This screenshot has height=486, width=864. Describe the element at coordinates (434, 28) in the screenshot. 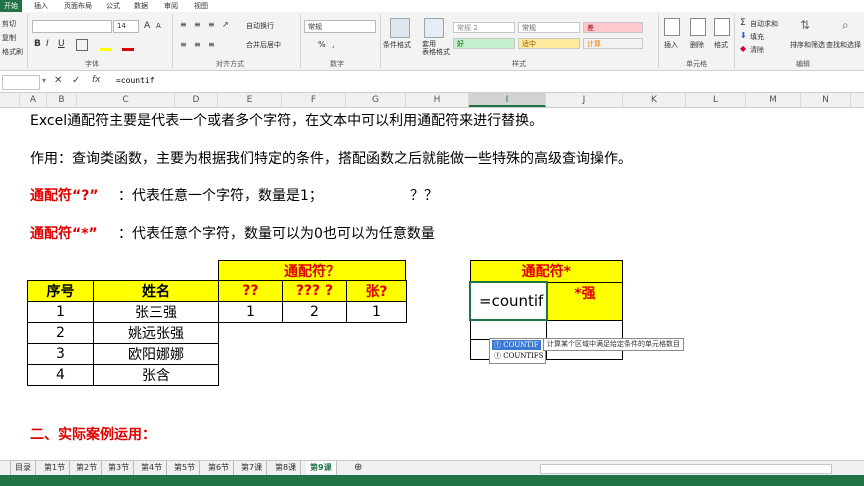

I see `table-format-icon` at that location.